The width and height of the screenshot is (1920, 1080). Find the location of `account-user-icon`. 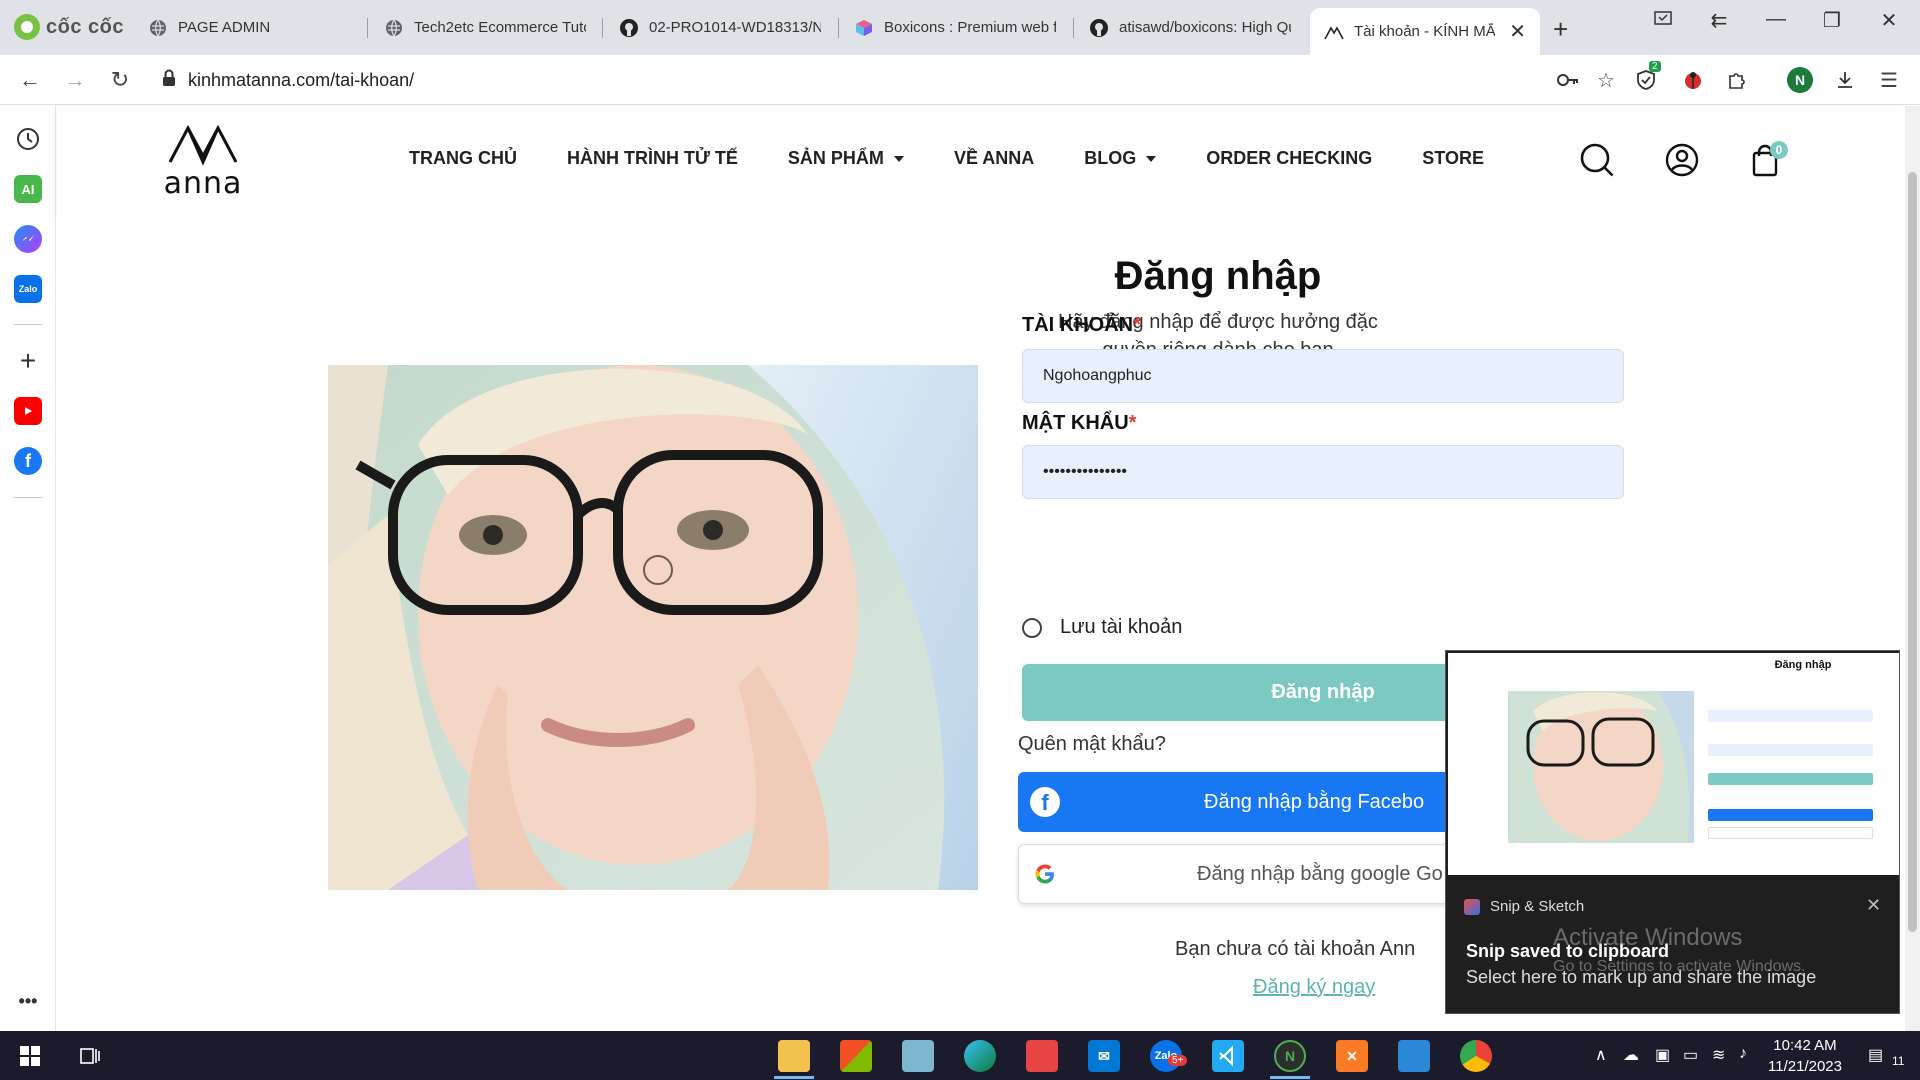

account-user-icon is located at coordinates (1682, 160).